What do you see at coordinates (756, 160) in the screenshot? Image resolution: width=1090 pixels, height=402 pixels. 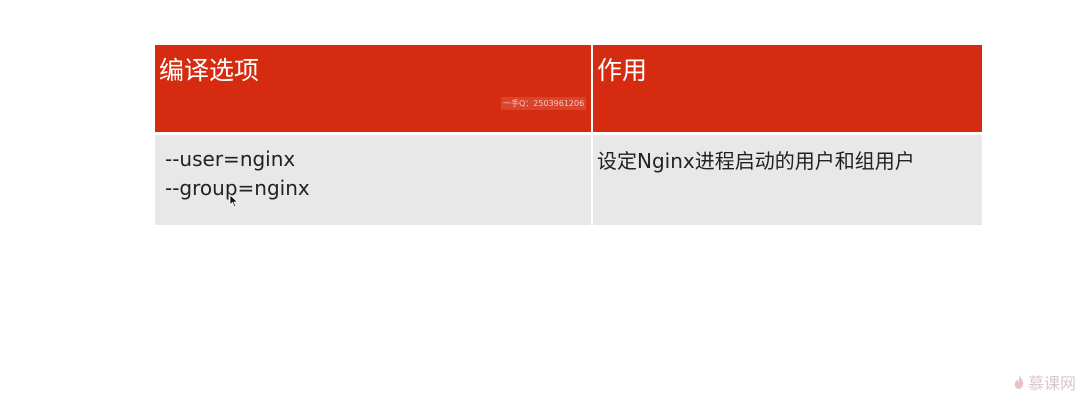 I see `description-text: 设定Nginx进程启动的用户和组用户` at bounding box center [756, 160].